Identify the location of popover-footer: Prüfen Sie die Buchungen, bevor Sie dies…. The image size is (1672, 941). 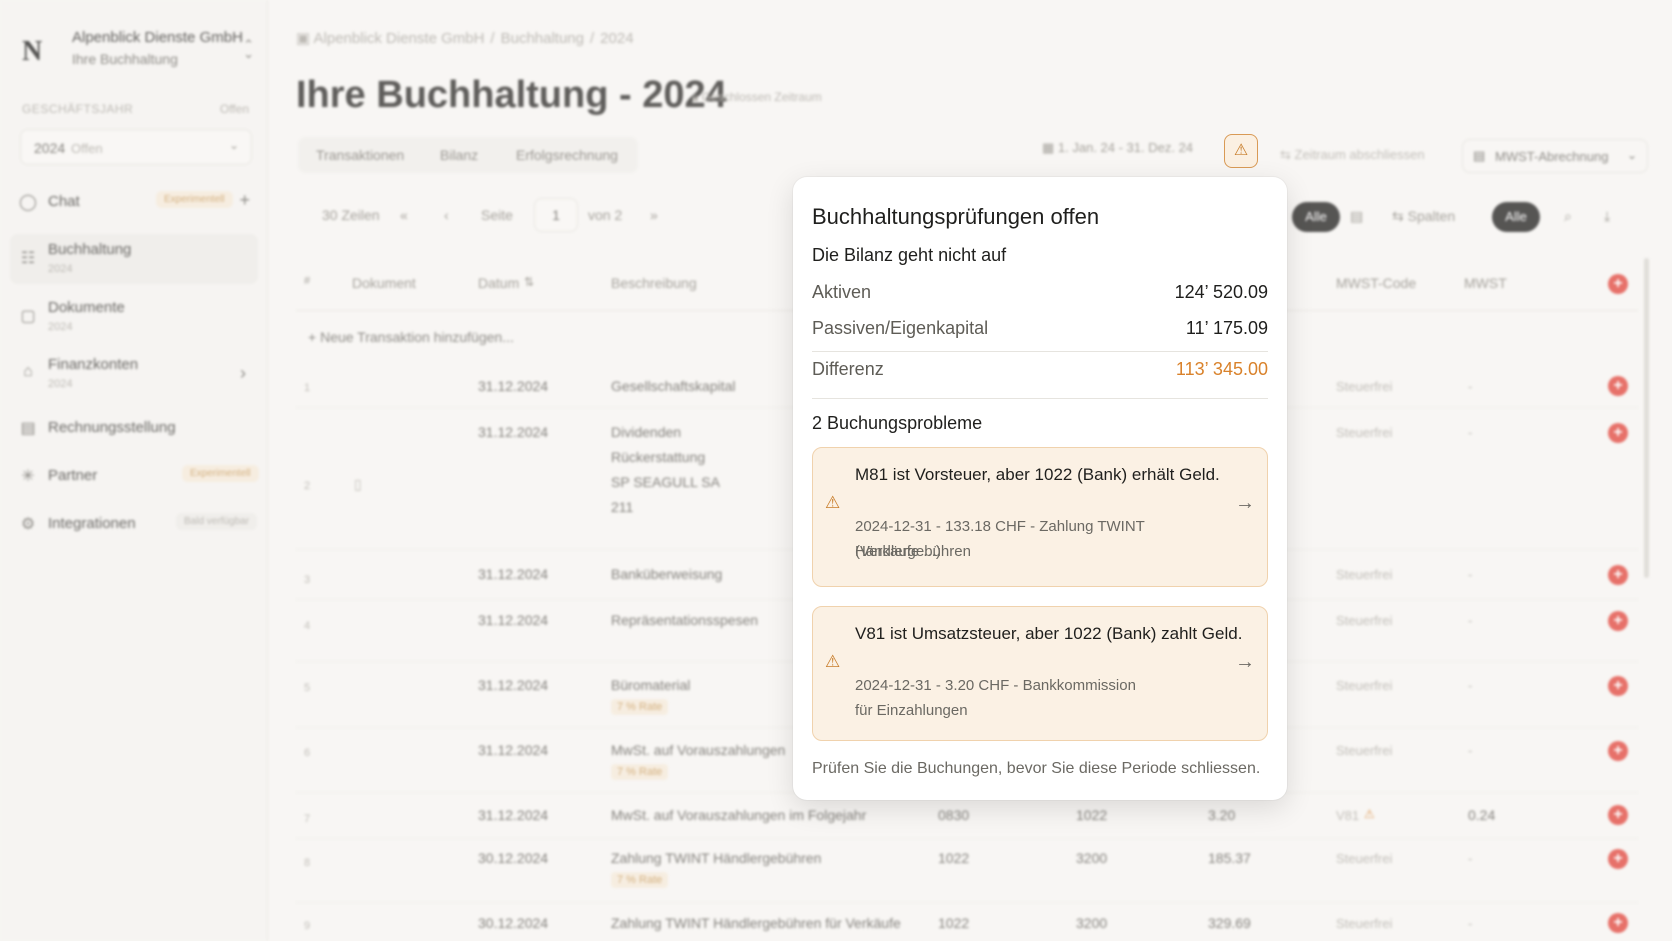
(1036, 768).